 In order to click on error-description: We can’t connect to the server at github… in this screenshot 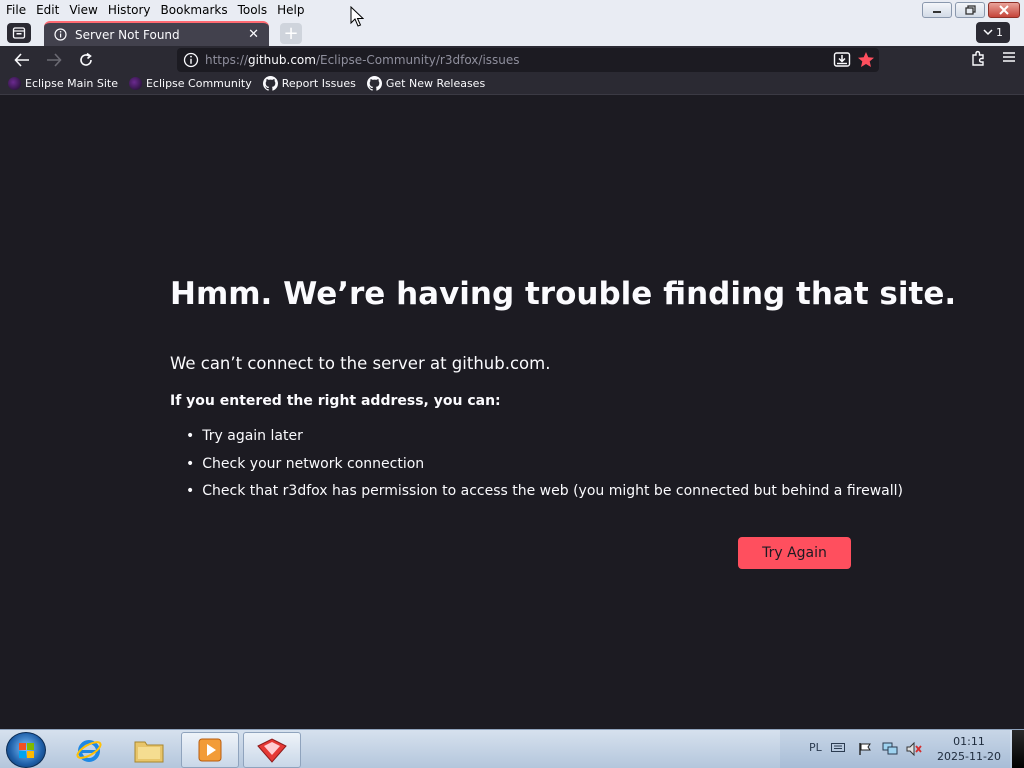, I will do `click(360, 363)`.